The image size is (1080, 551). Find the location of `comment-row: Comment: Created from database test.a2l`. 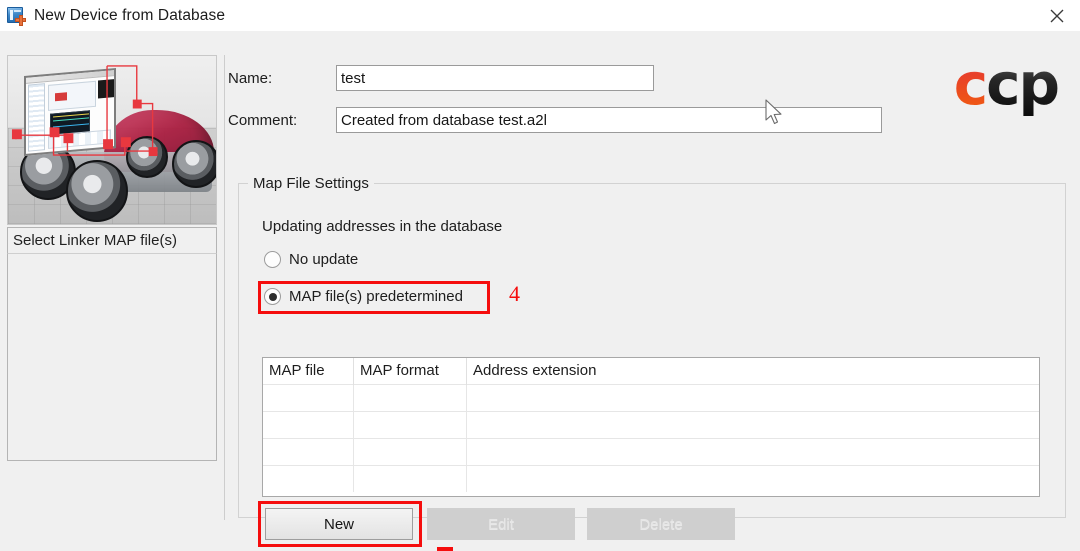

comment-row: Comment: Created from database test.a2l is located at coordinates (555, 120).